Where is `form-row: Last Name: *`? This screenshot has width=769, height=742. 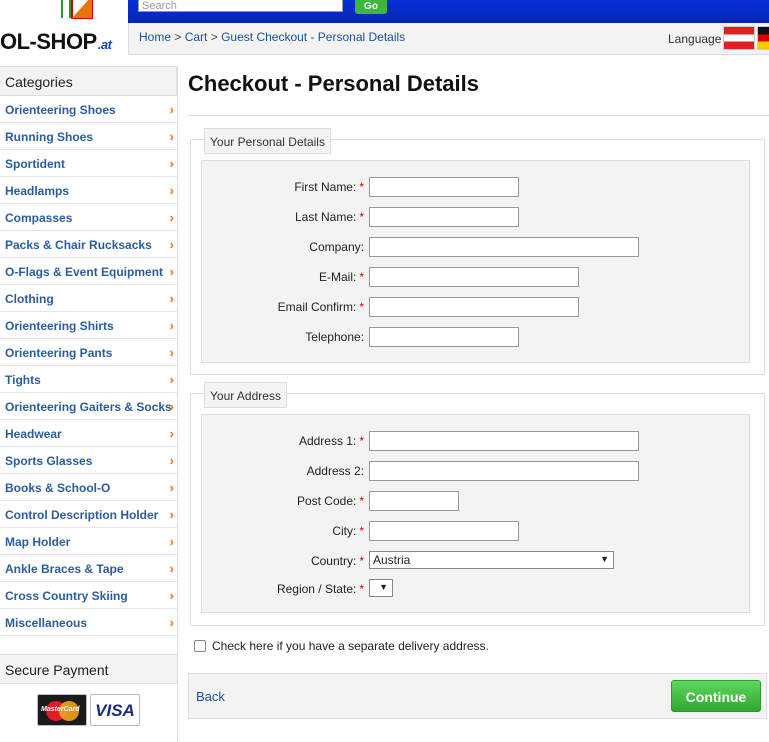
form-row: Last Name: * is located at coordinates (475, 217).